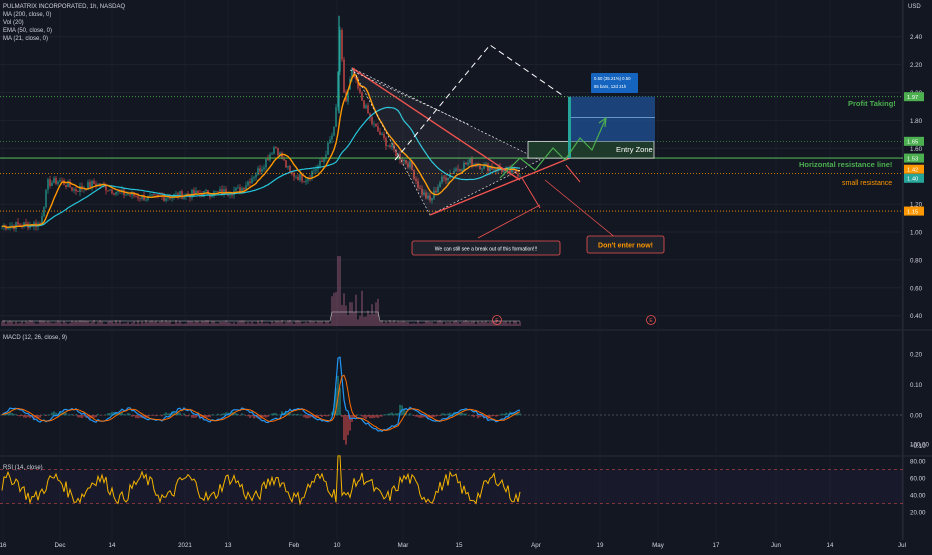 The height and width of the screenshot is (555, 932). Describe the element at coordinates (27, 31) in the screenshot. I see `indicator-ema50: EMA (50, close, 0)` at that location.